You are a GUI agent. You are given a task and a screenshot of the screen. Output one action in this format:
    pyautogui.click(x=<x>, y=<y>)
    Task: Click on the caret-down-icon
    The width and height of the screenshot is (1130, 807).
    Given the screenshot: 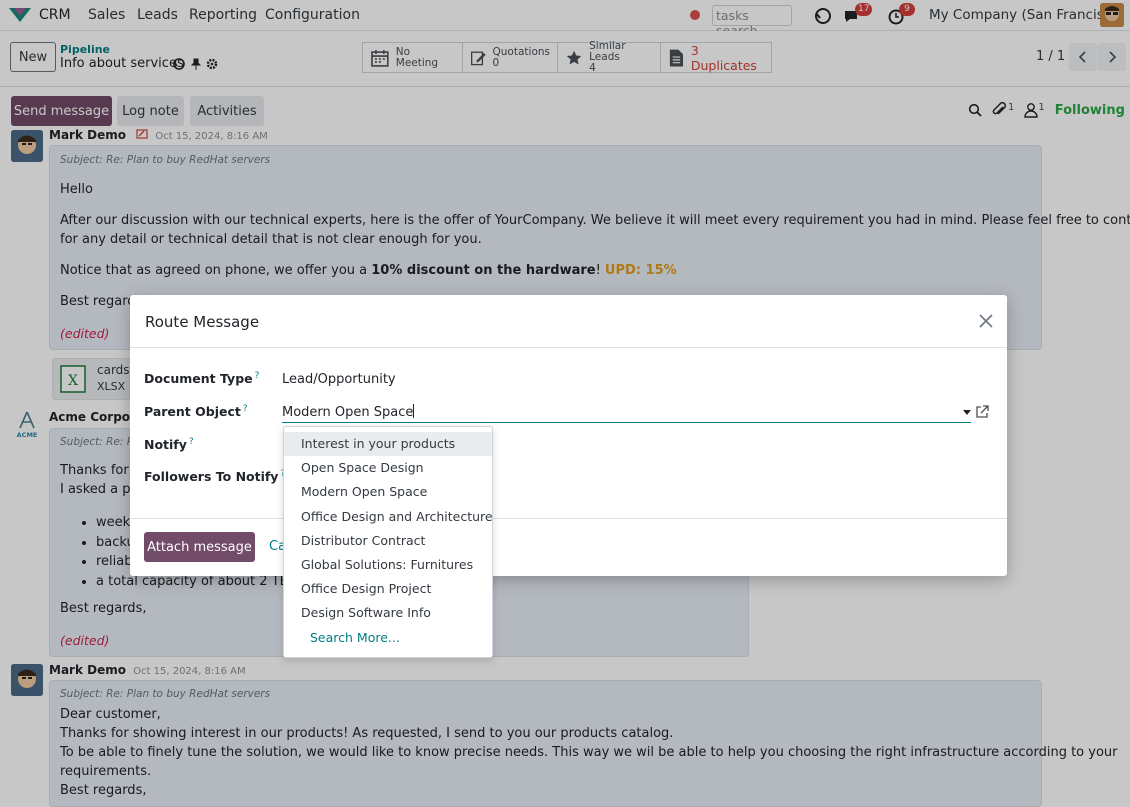 What is the action you would take?
    pyautogui.click(x=967, y=412)
    